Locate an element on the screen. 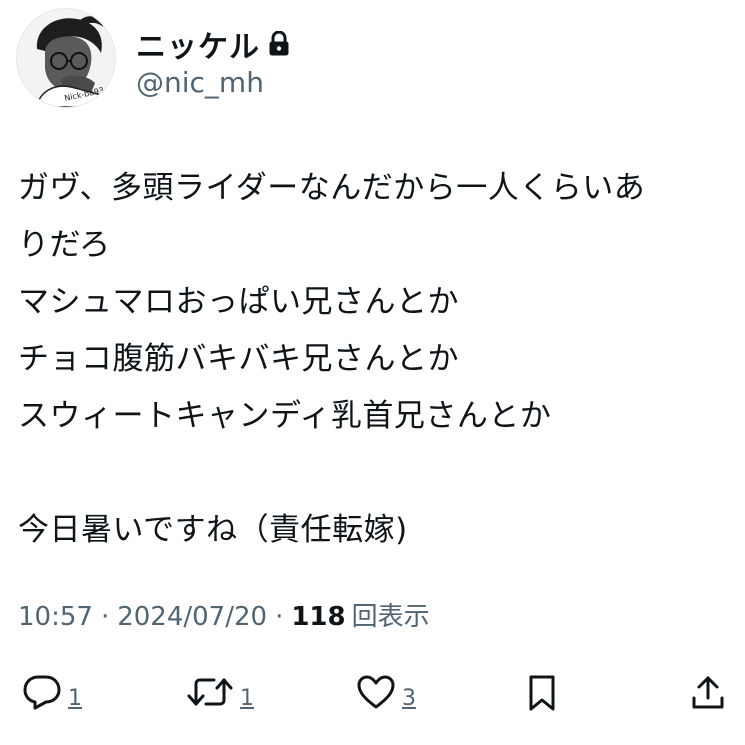 The width and height of the screenshot is (745, 745). tweet-line: マシュマロおっぱい兄さんとか is located at coordinates (238, 302).